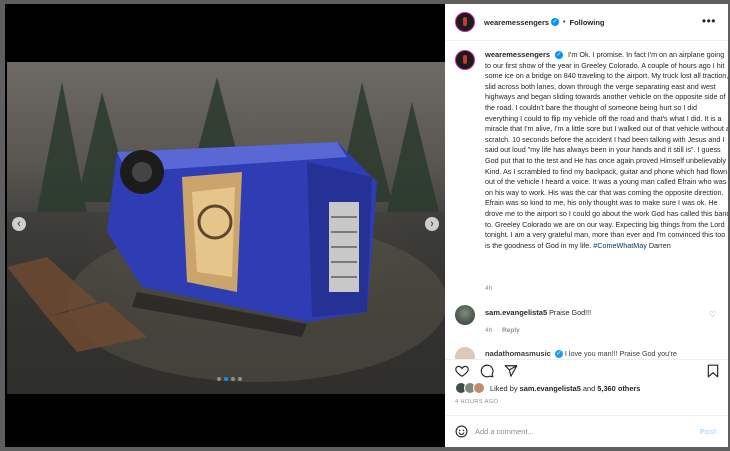  What do you see at coordinates (589, 388) in the screenshot?
I see `likes-joiner: and` at bounding box center [589, 388].